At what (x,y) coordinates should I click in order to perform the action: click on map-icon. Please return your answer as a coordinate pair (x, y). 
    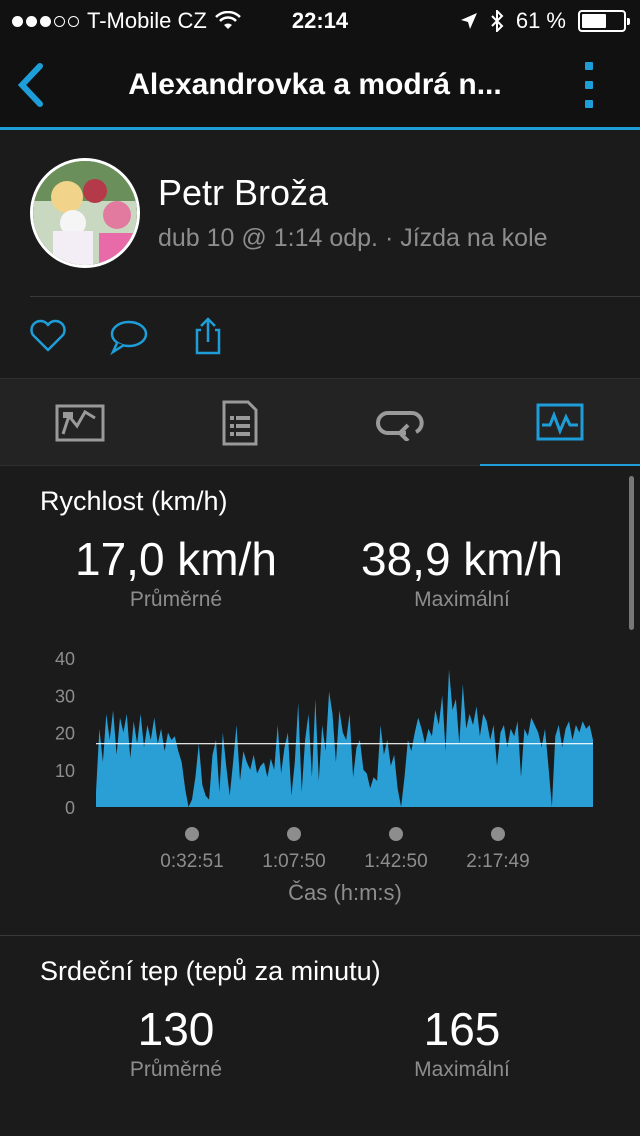
    Looking at the image, I should click on (80, 423).